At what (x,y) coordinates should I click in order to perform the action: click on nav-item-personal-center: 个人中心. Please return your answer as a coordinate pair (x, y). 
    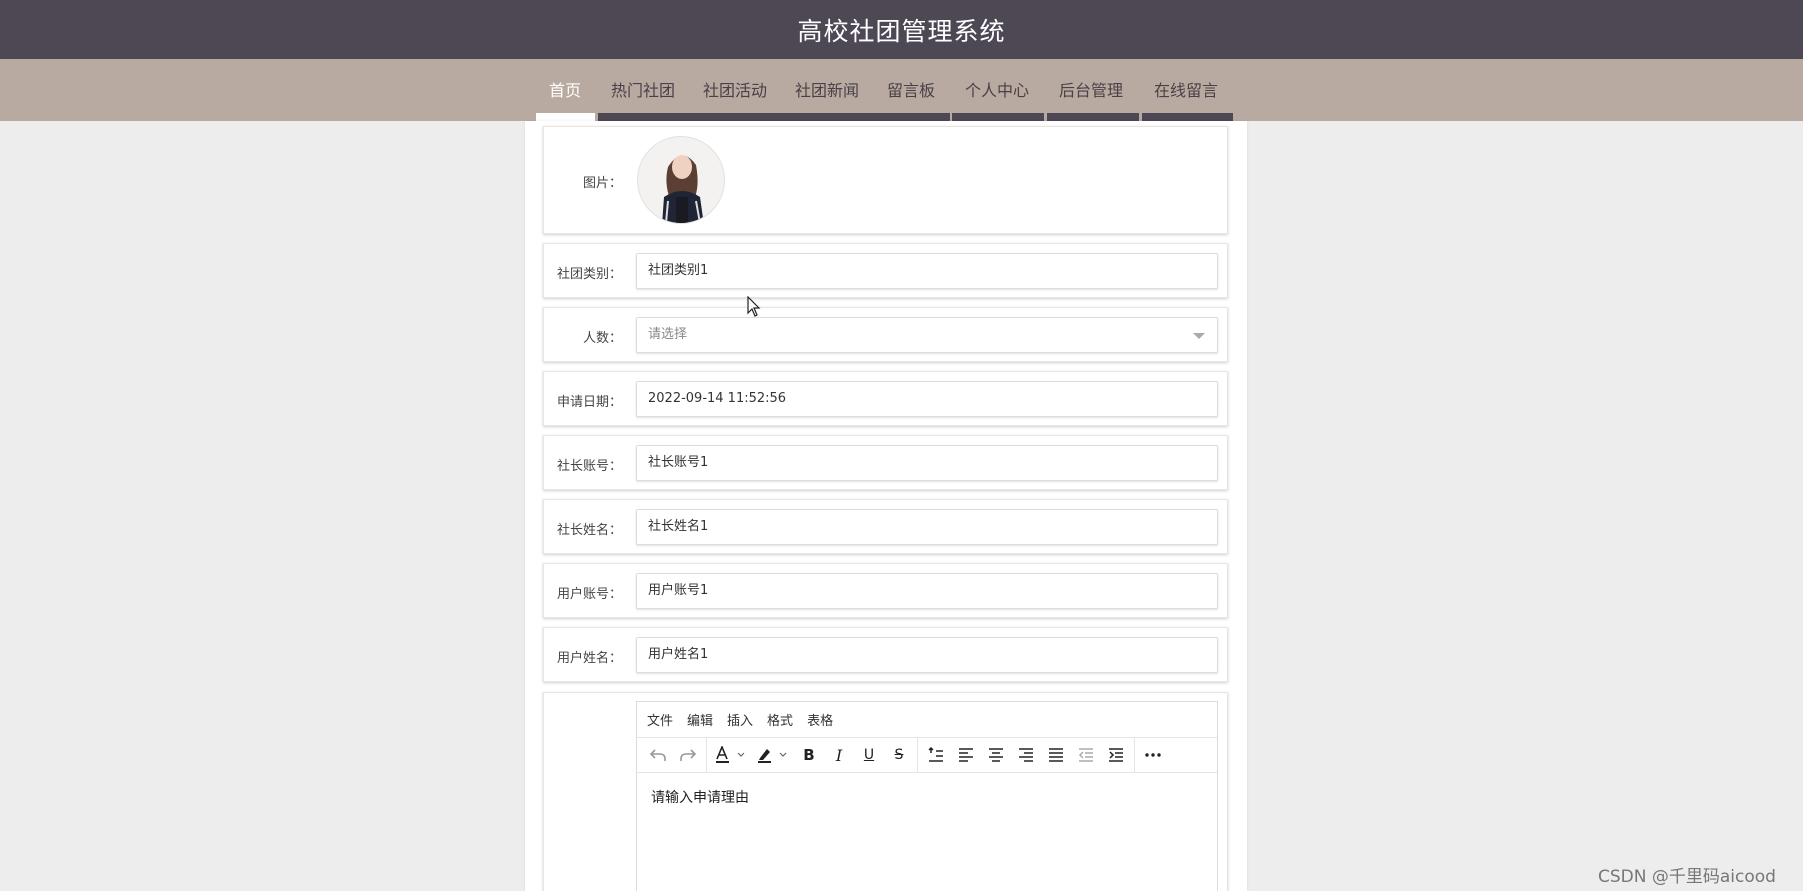
    Looking at the image, I should click on (997, 89).